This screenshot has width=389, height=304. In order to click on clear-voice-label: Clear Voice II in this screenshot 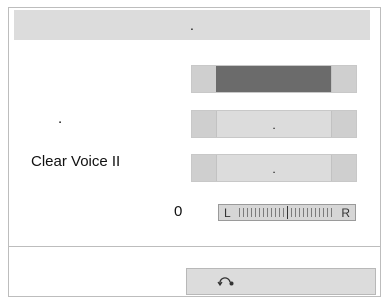, I will do `click(76, 161)`.